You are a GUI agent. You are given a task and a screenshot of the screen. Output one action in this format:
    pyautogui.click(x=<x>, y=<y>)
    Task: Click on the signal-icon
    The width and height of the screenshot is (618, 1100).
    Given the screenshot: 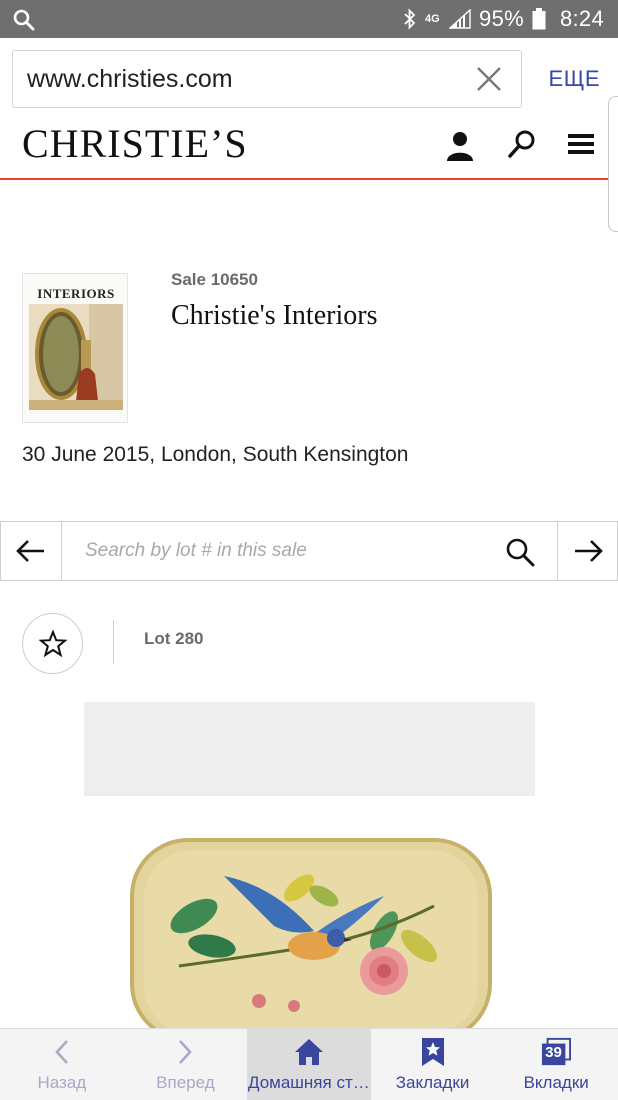 What is the action you would take?
    pyautogui.click(x=460, y=19)
    